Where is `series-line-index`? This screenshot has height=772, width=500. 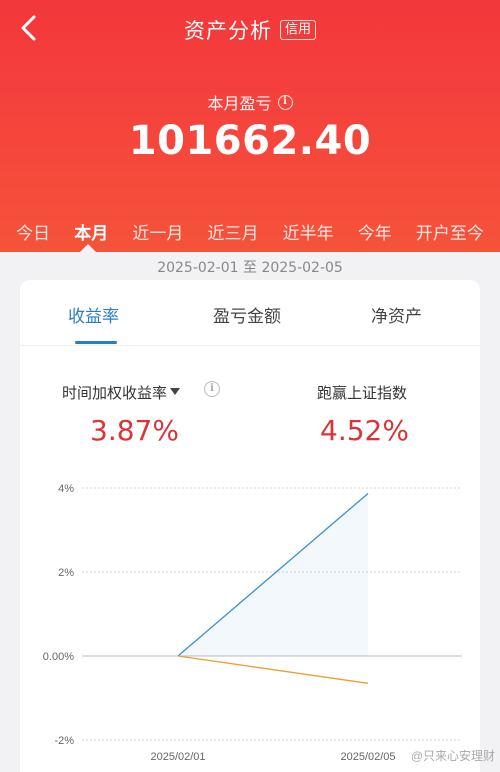
series-line-index is located at coordinates (273, 669).